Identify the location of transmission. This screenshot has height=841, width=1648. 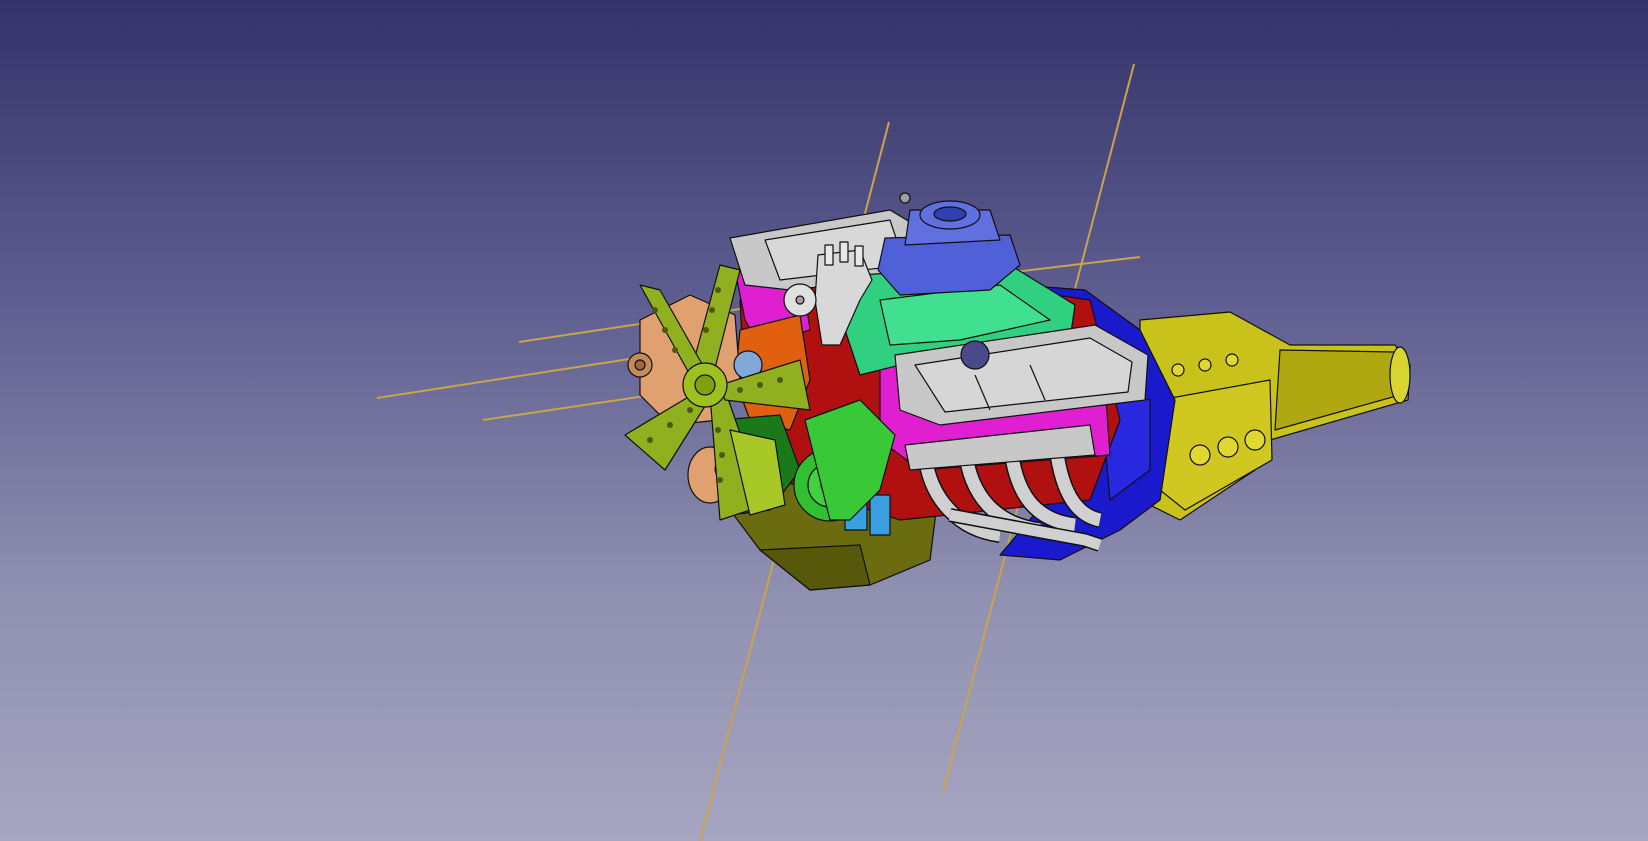
(1275, 416).